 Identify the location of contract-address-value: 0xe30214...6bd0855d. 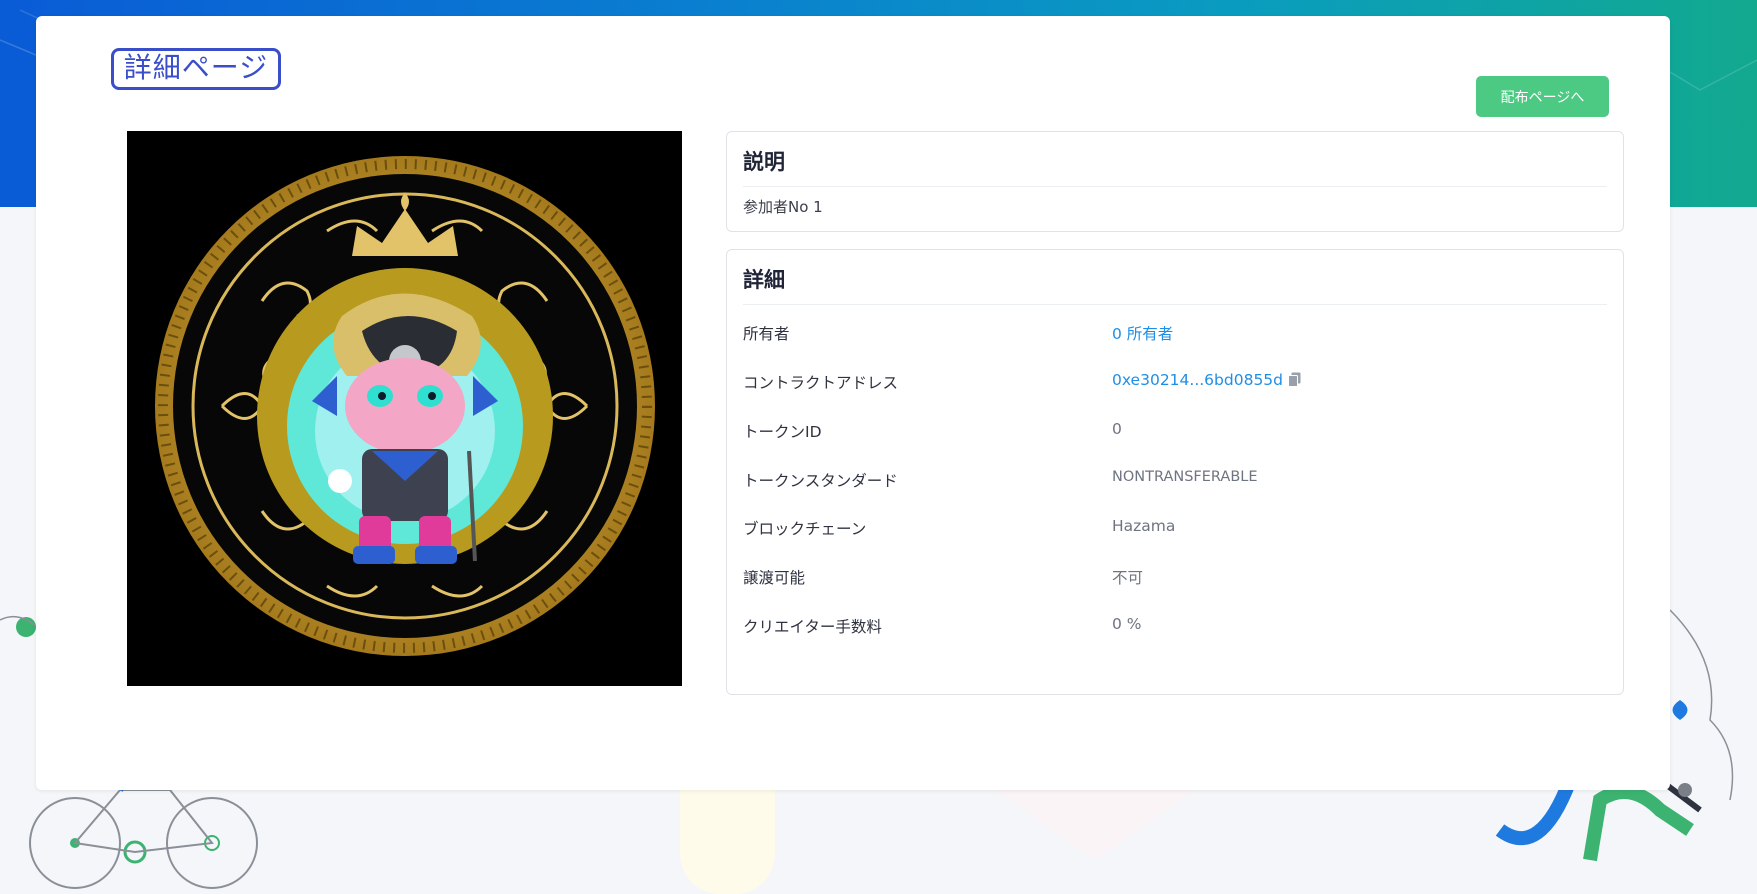
(1206, 381).